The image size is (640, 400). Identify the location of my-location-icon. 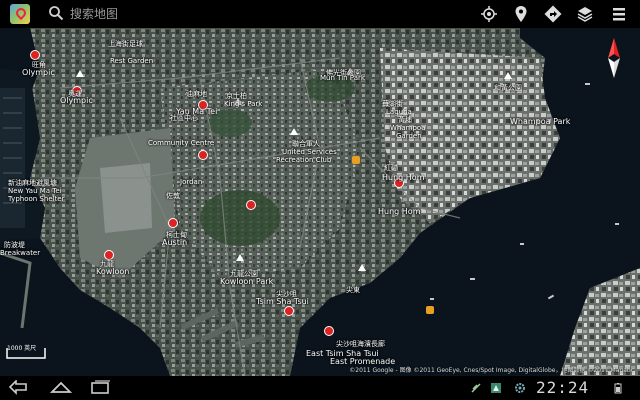
(489, 14).